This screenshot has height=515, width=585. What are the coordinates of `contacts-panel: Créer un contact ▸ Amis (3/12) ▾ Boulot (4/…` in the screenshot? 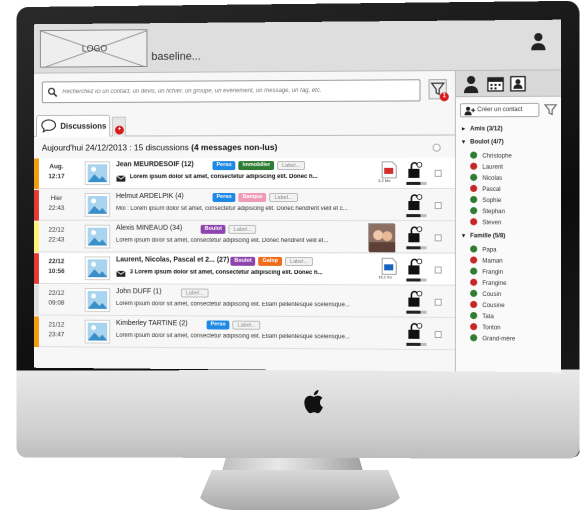 It's located at (507, 221).